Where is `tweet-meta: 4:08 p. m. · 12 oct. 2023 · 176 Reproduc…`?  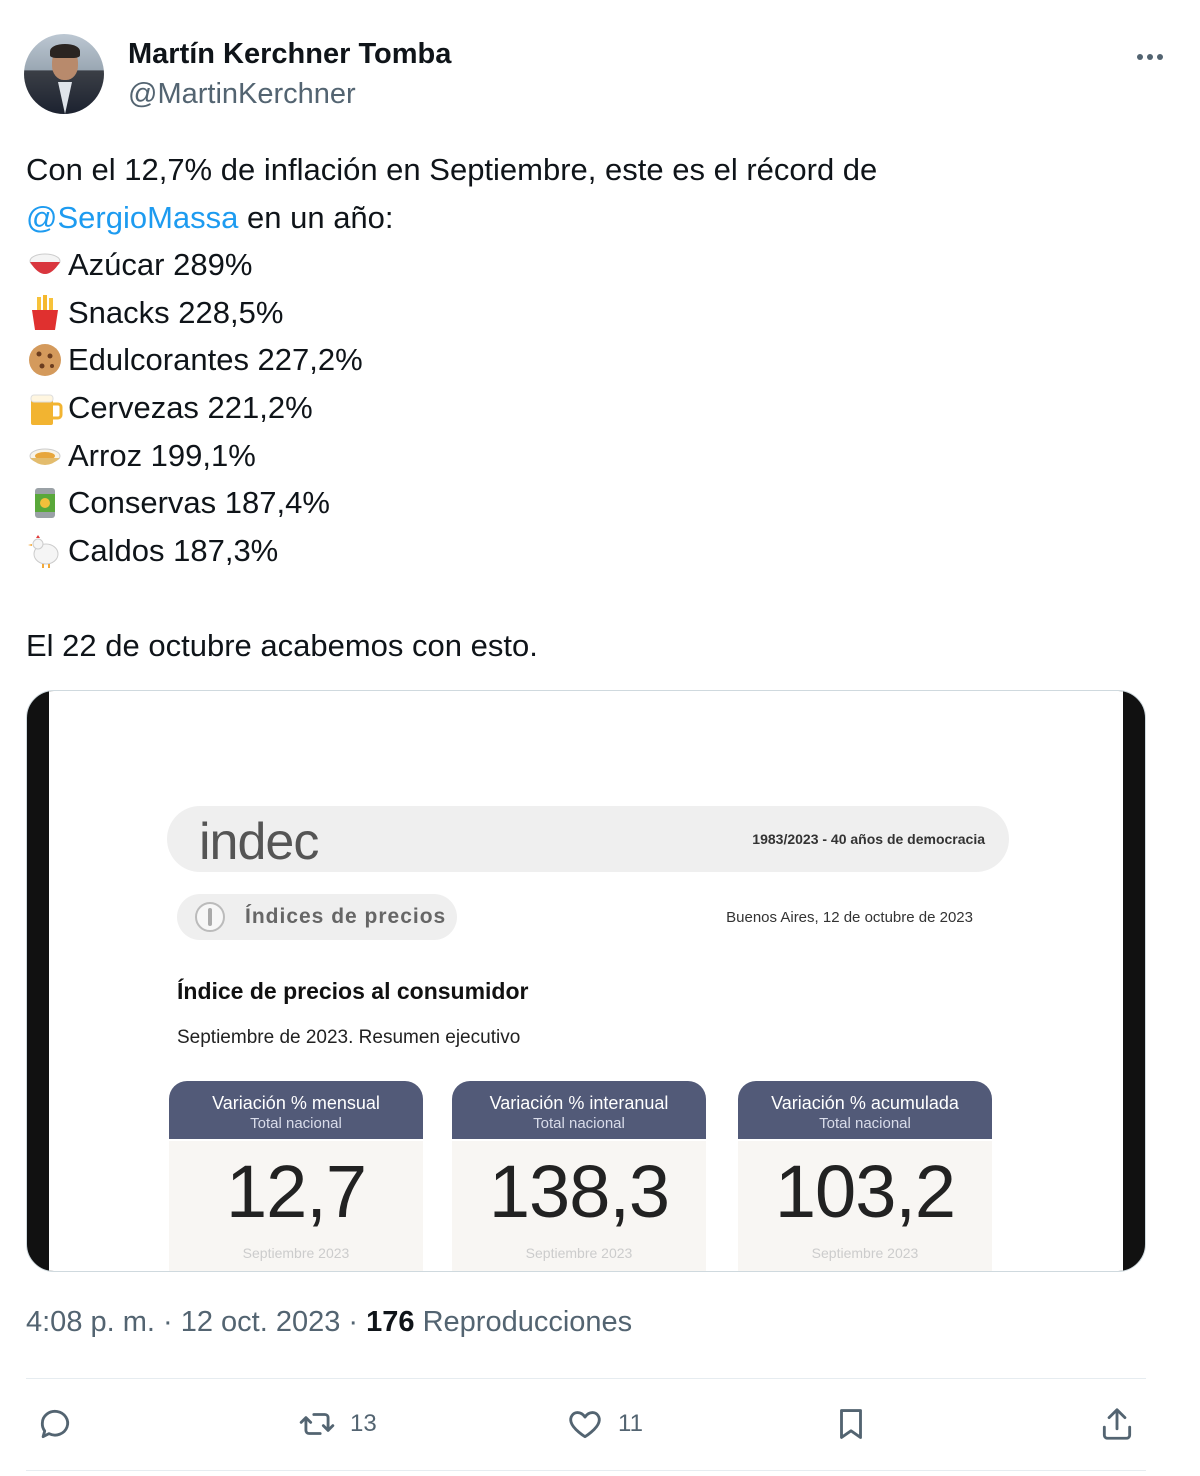 tweet-meta: 4:08 p. m. · 12 oct. 2023 · 176 Reproduc… is located at coordinates (329, 1322).